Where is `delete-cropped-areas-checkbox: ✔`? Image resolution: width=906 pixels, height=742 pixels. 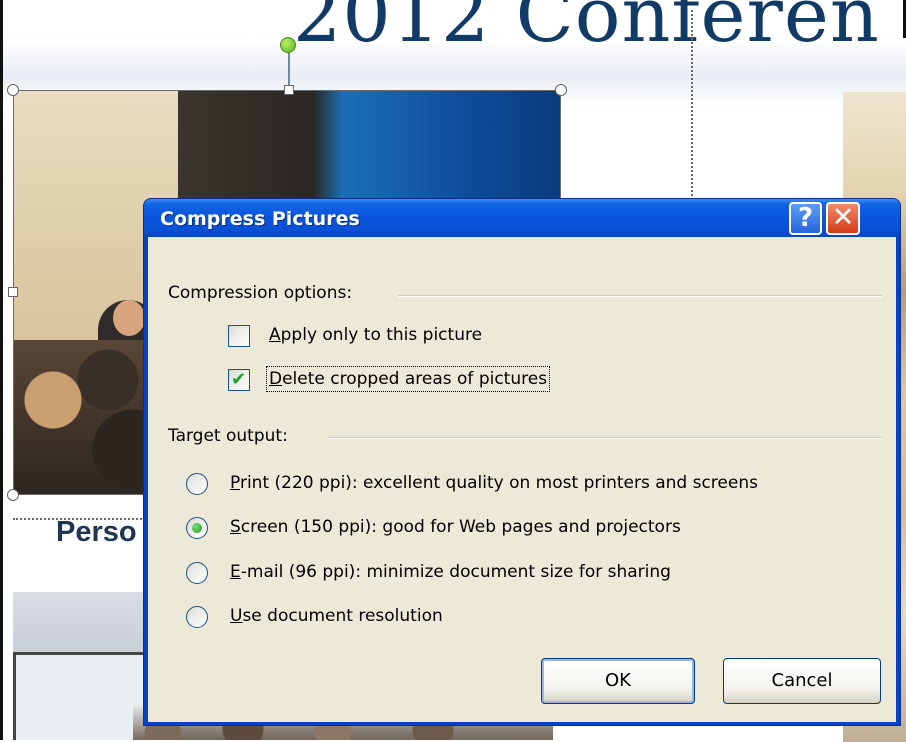 delete-cropped-areas-checkbox: ✔ is located at coordinates (239, 380).